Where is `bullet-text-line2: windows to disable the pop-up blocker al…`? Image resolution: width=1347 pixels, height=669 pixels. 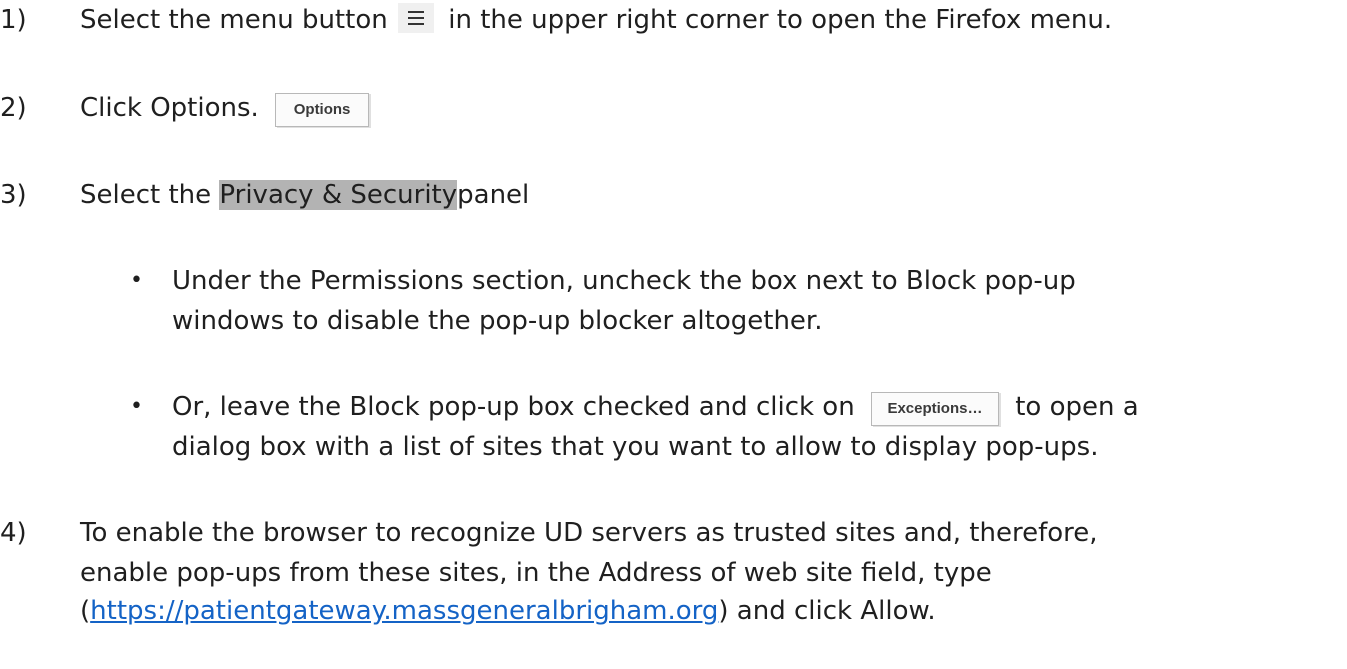
bullet-text-line2: windows to disable the pop-up blocker al… is located at coordinates (497, 321).